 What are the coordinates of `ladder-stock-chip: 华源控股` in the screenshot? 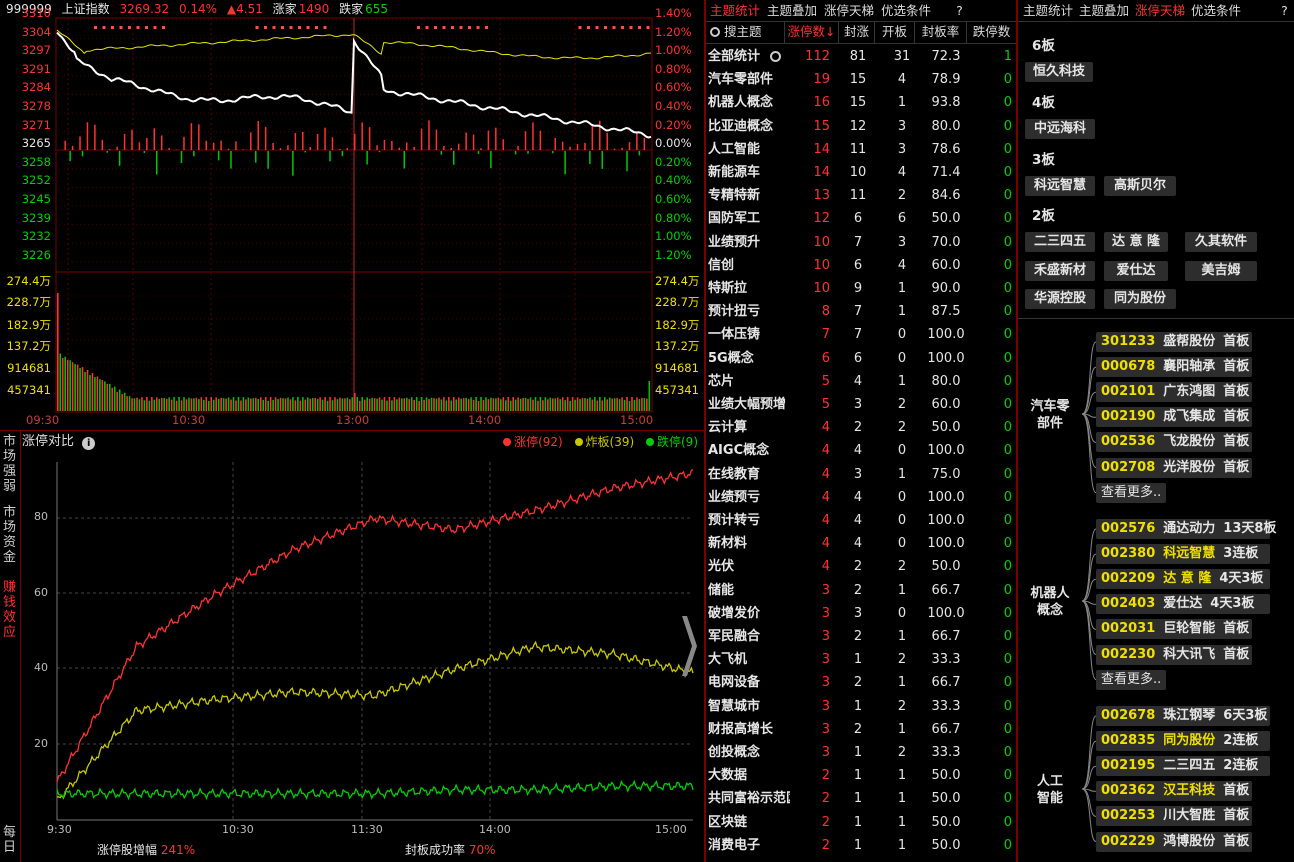 It's located at (1060, 299).